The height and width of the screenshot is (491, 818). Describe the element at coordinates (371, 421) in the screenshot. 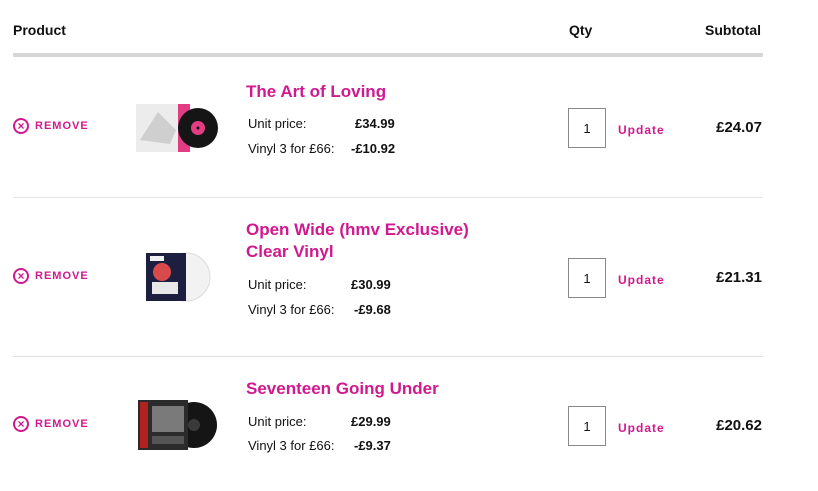

I see `unit-price-value: £29.99` at that location.